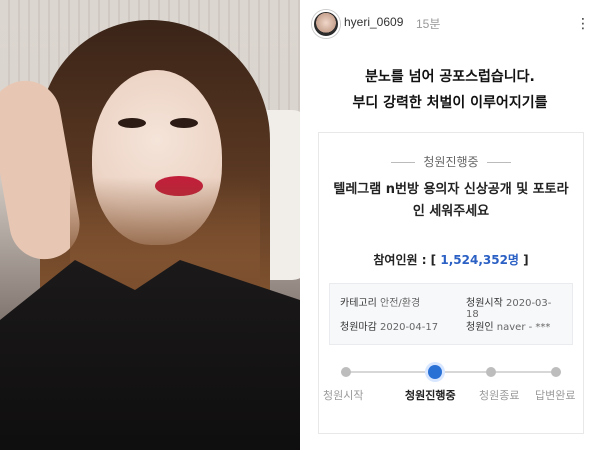  What do you see at coordinates (555, 395) in the screenshot?
I see `progress-step-answered: 답변완료` at bounding box center [555, 395].